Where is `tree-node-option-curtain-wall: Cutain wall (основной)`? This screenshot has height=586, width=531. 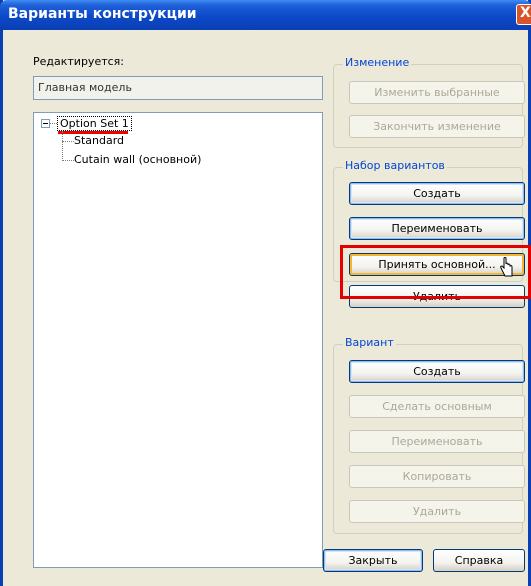 tree-node-option-curtain-wall: Cutain wall (основной) is located at coordinates (137, 159).